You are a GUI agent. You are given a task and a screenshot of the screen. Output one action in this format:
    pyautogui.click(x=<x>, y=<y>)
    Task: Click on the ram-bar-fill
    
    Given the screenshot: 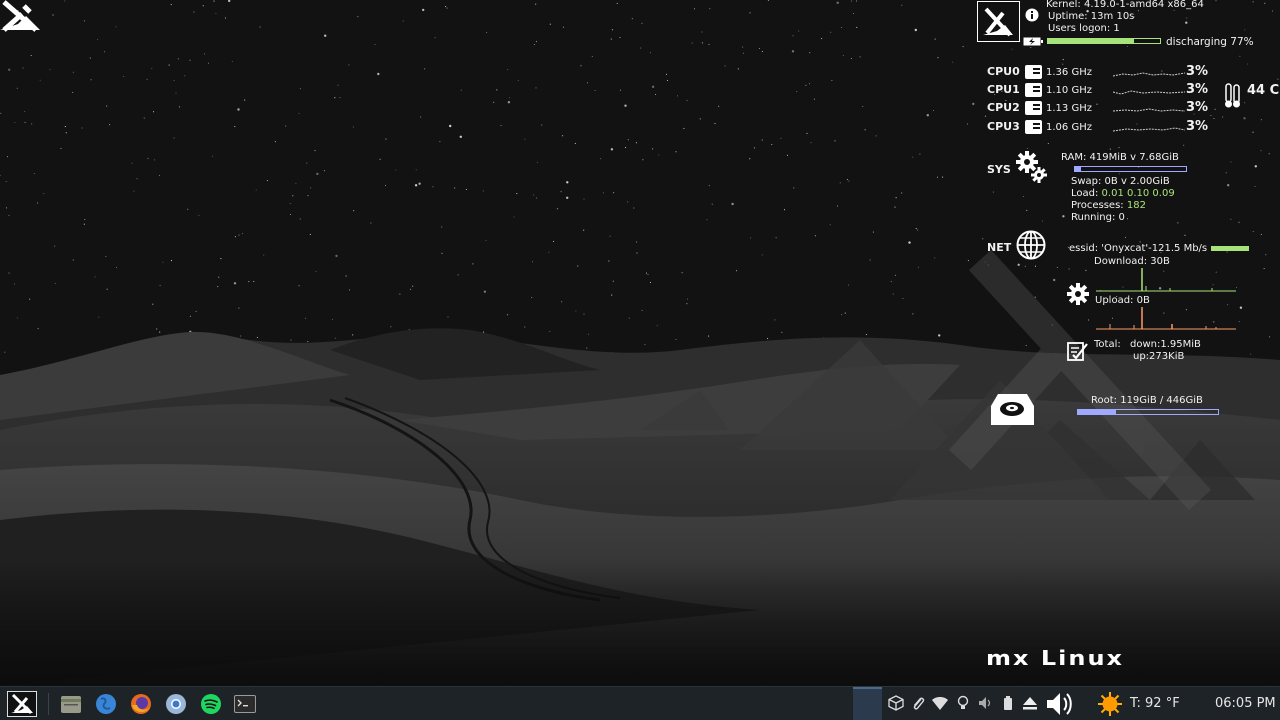 What is the action you would take?
    pyautogui.click(x=1078, y=169)
    